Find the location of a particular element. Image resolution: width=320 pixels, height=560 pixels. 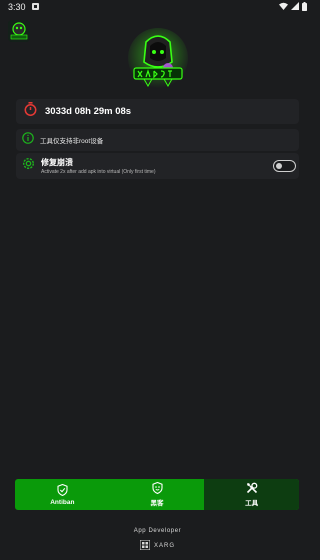

nav-label-antiban: Antiban is located at coordinates (62, 502).